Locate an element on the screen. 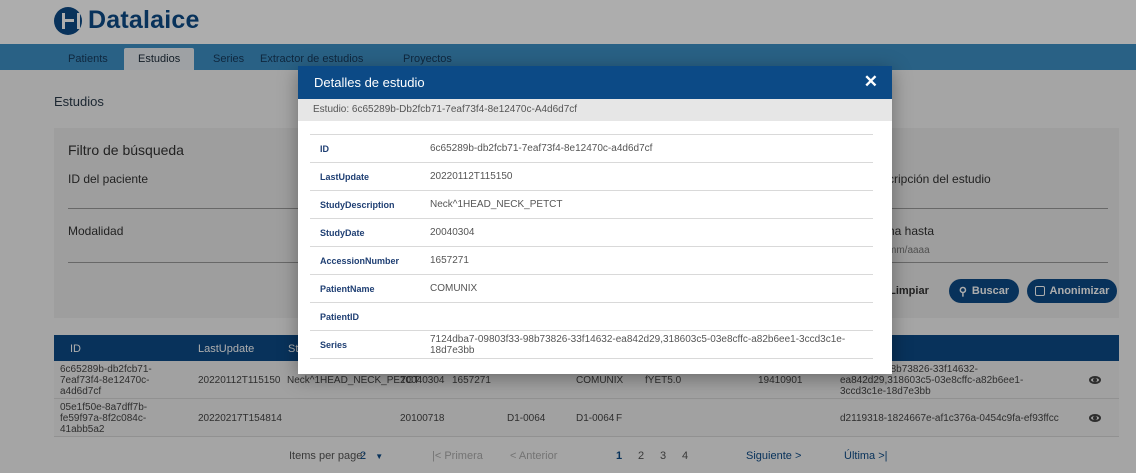  detail-row: LastUpdate 20220112T115150 is located at coordinates (591, 176).